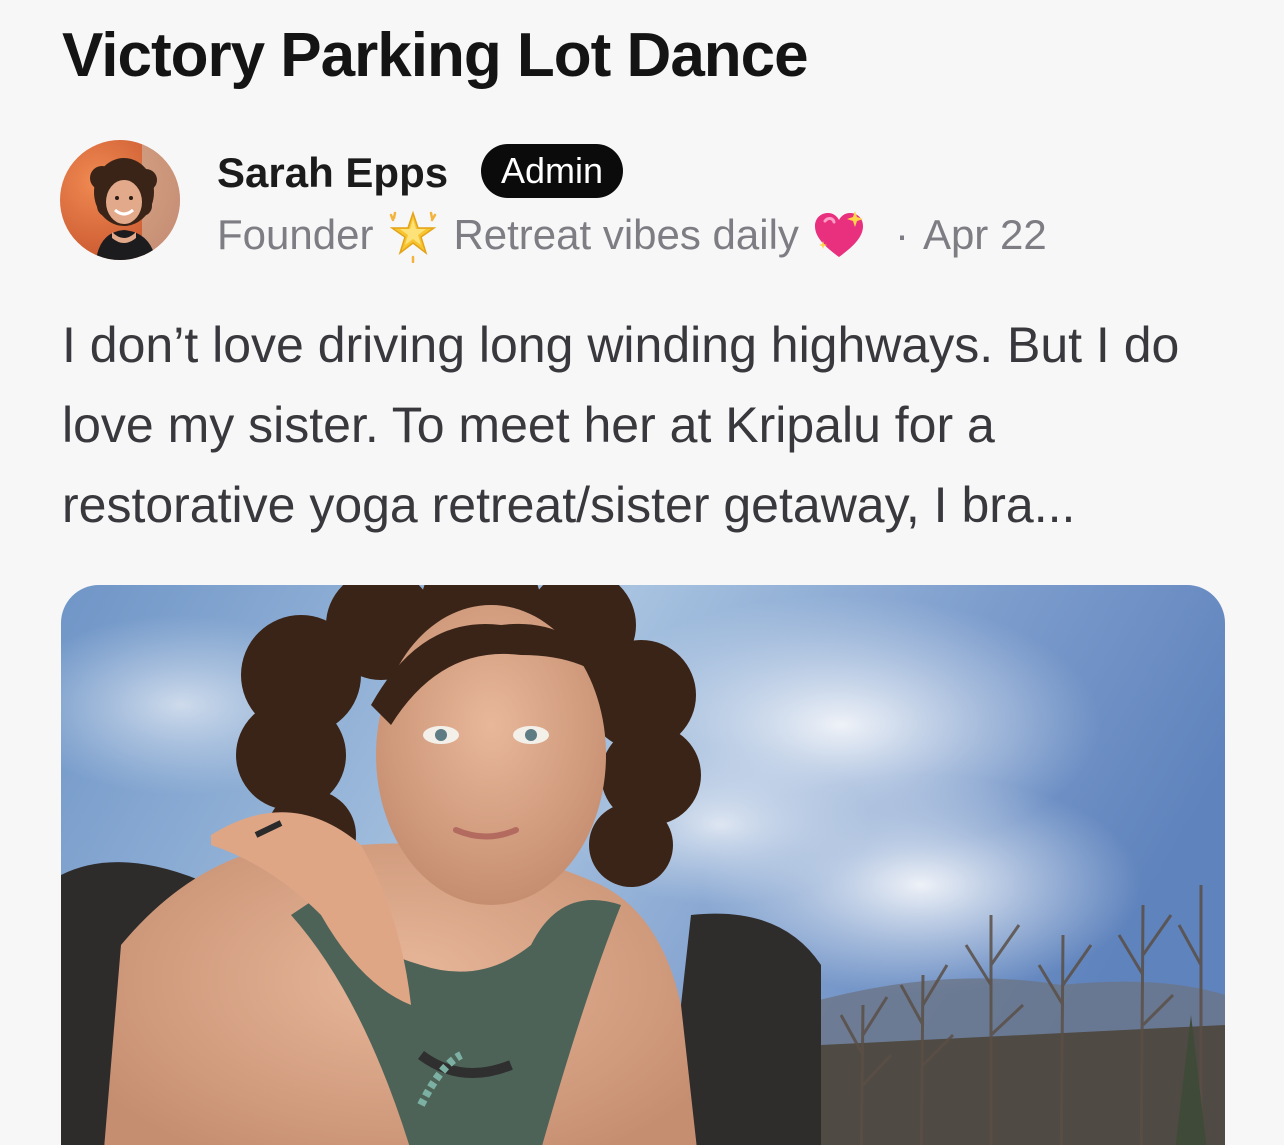  I want to click on author-meta: Founder Retreat vibes daily · Apr 22, so click(632, 235).